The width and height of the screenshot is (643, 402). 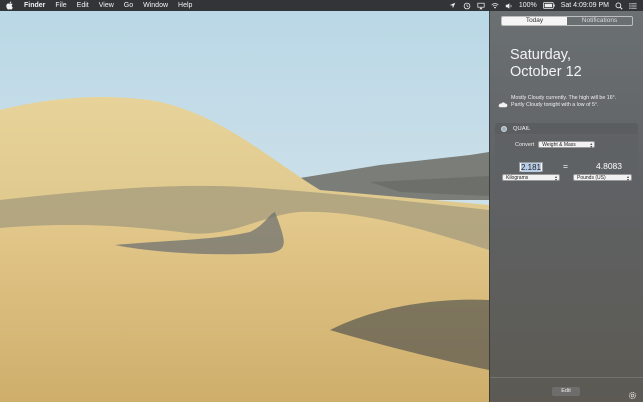 What do you see at coordinates (566, 128) in the screenshot?
I see `quail-widget-header: QUAIL` at bounding box center [566, 128].